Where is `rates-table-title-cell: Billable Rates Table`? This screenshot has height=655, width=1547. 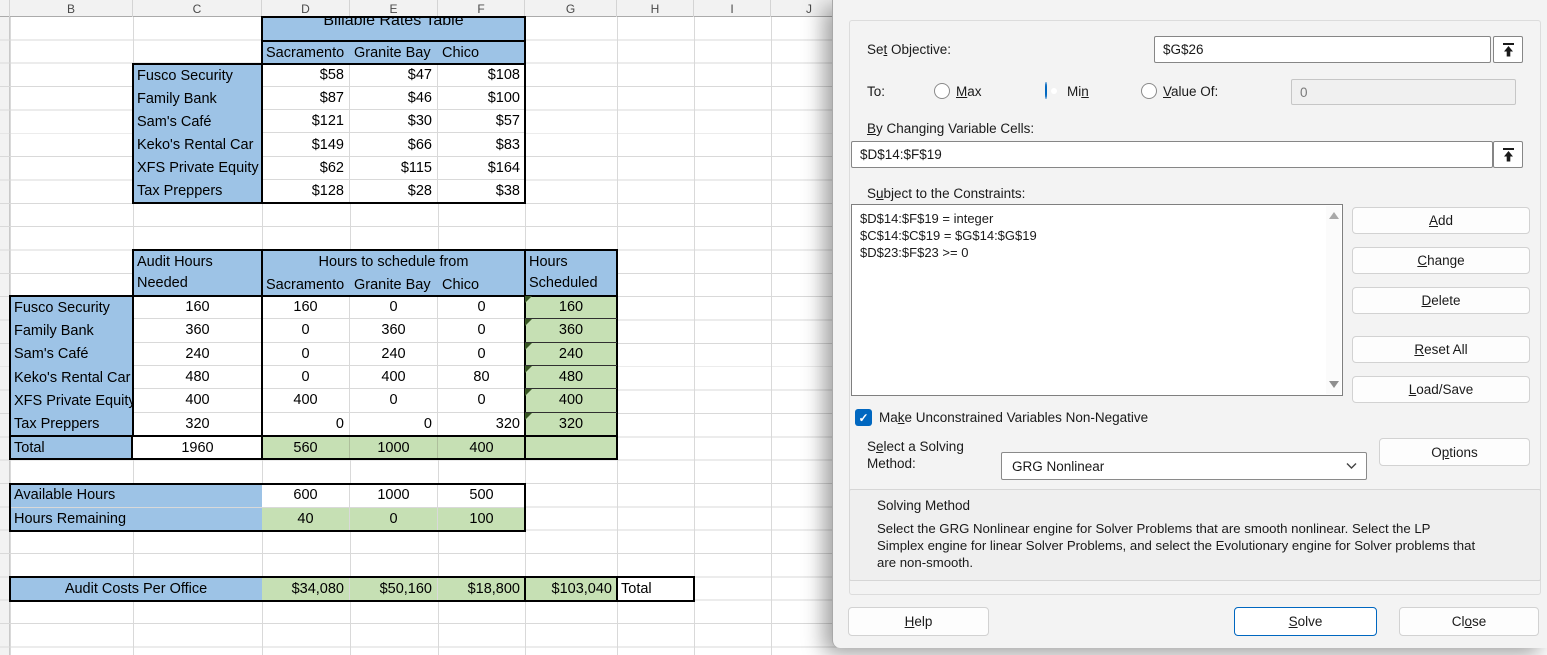
rates-table-title-cell: Billable Rates Table is located at coordinates (393, 29).